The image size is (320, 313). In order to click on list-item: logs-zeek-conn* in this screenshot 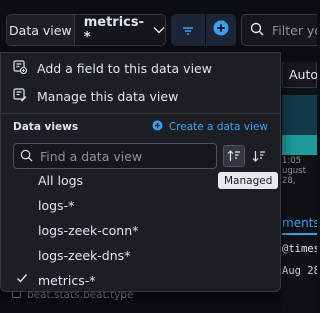, I will do `click(140, 230)`.